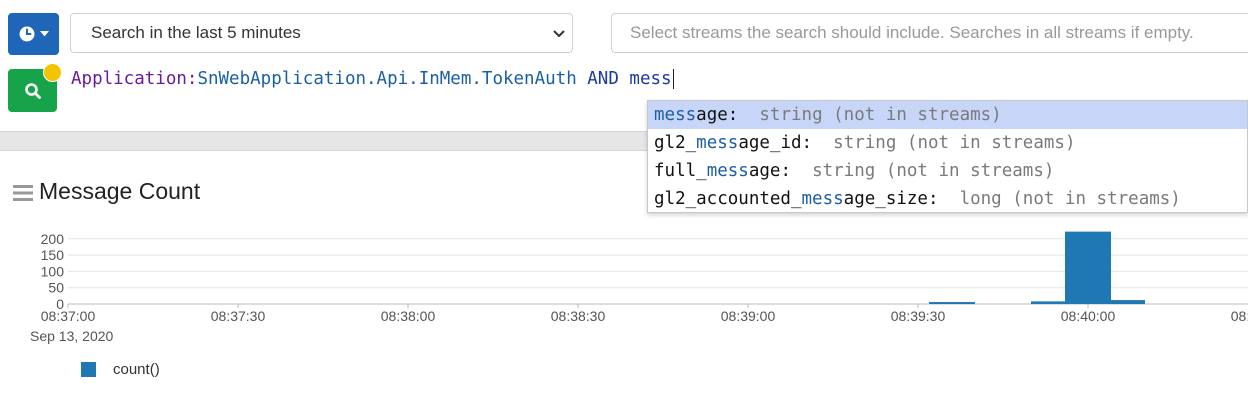  What do you see at coordinates (748, 316) in the screenshot?
I see `x-tick-label: 08:39:00` at bounding box center [748, 316].